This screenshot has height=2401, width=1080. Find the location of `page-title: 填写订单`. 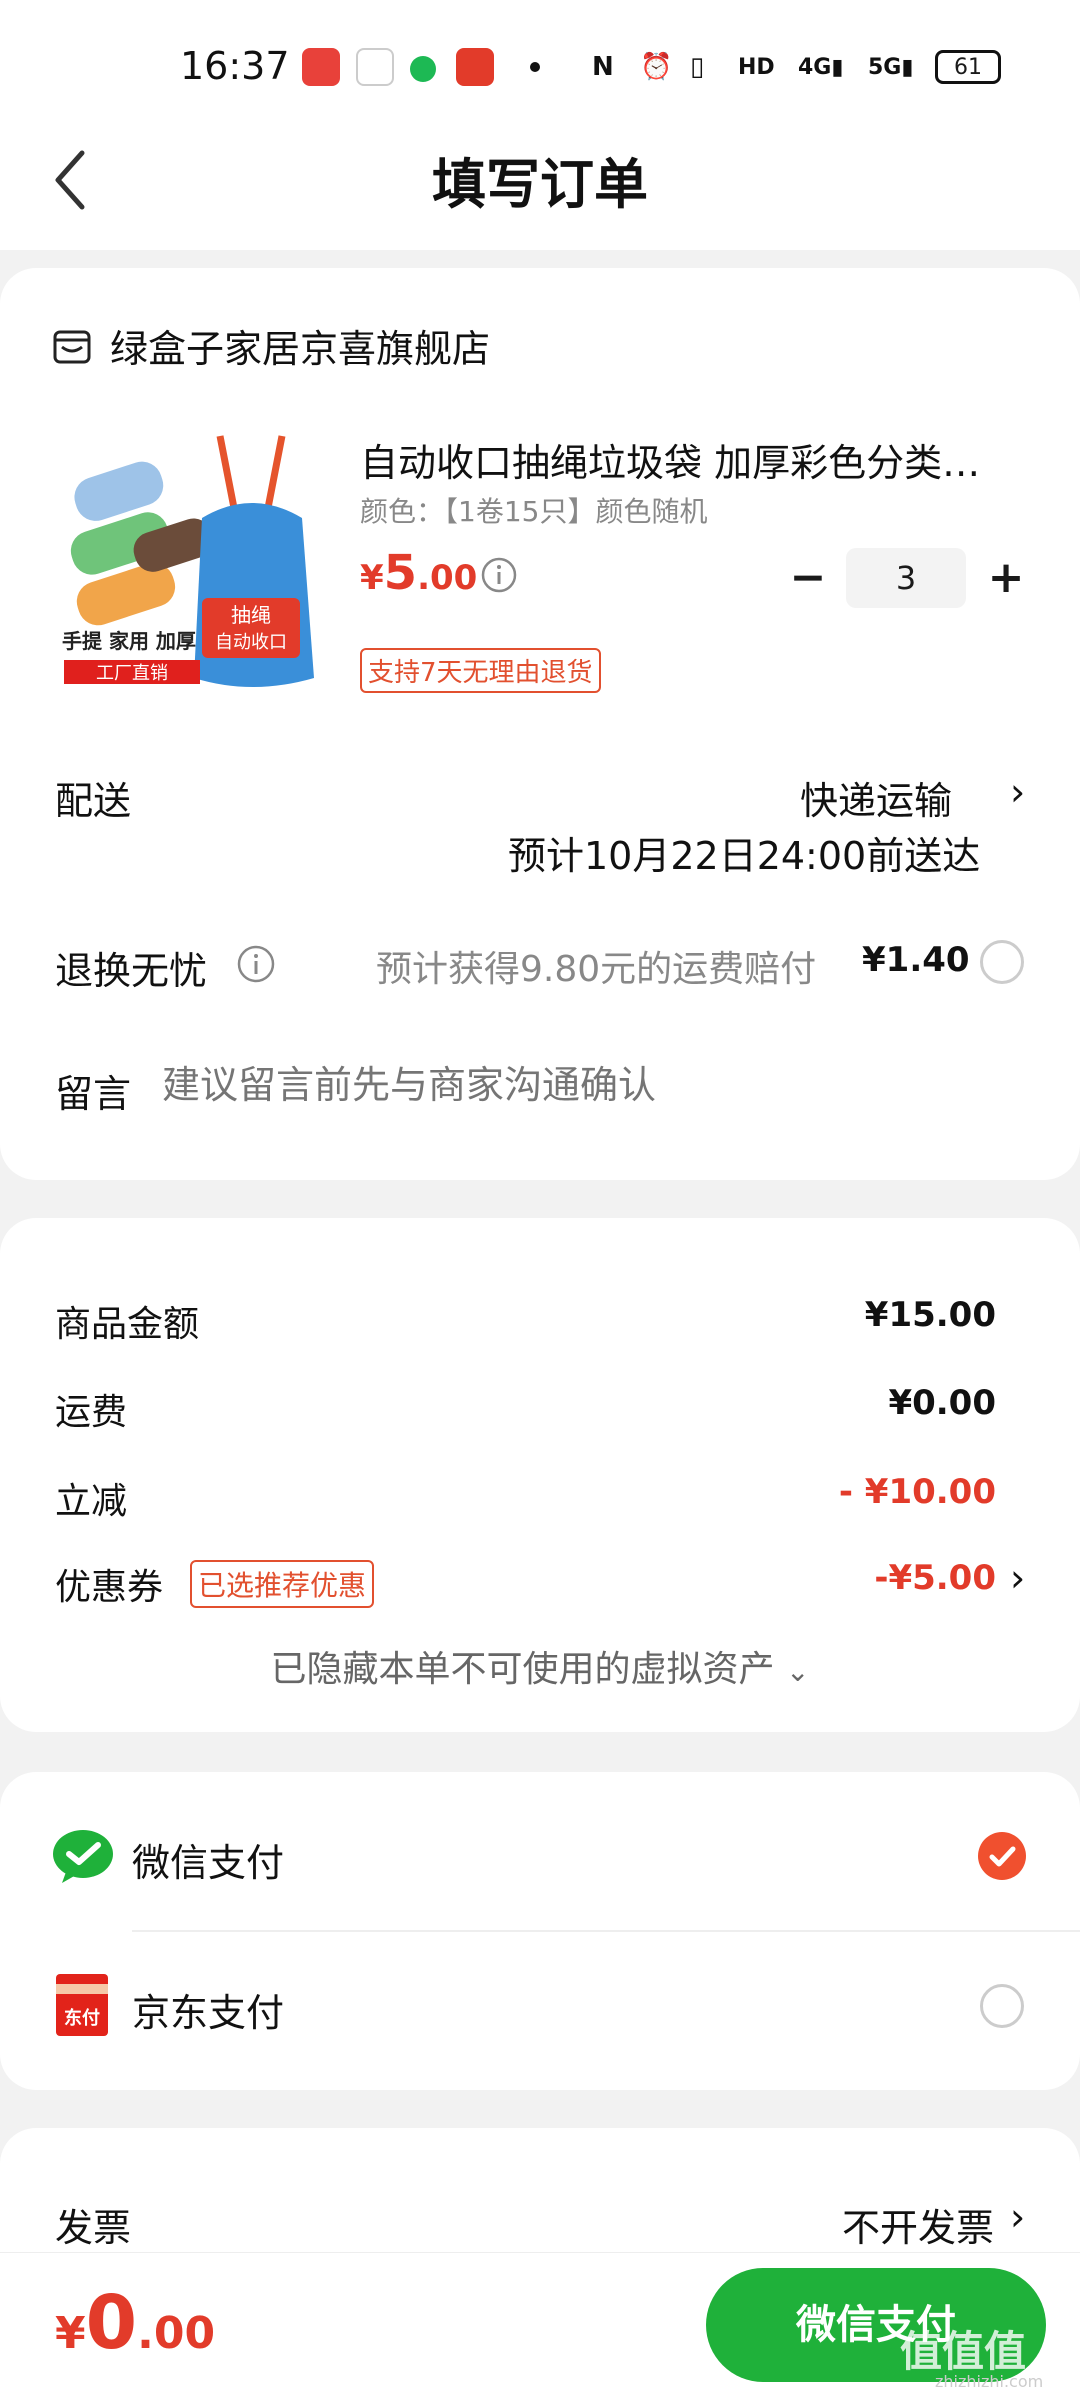

page-title: 填写订单 is located at coordinates (540, 184).